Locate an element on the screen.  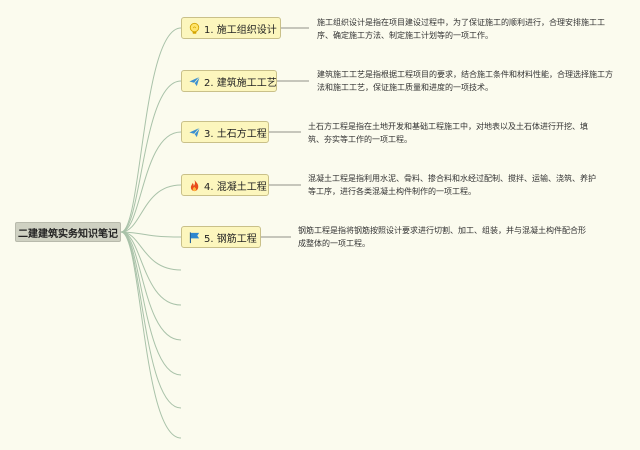
root-topic: 二建建筑实务知识笔记 is located at coordinates (68, 232).